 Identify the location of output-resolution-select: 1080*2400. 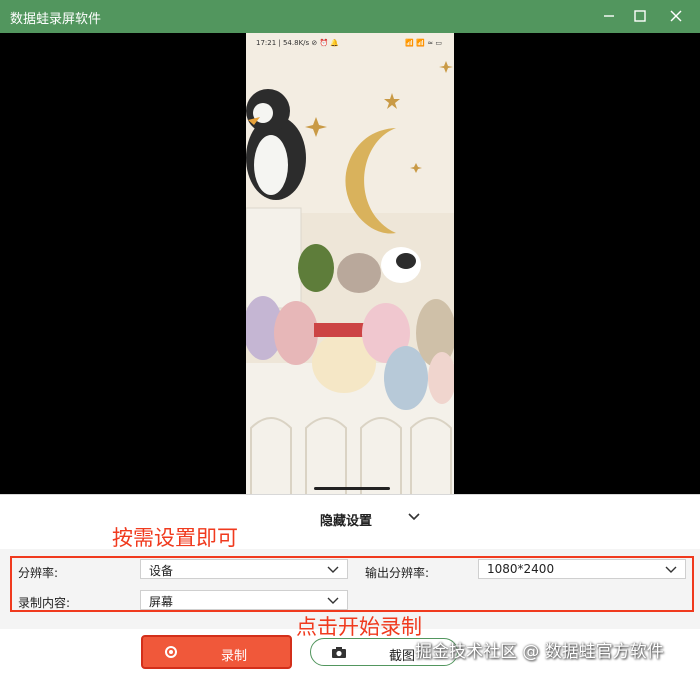
(582, 569).